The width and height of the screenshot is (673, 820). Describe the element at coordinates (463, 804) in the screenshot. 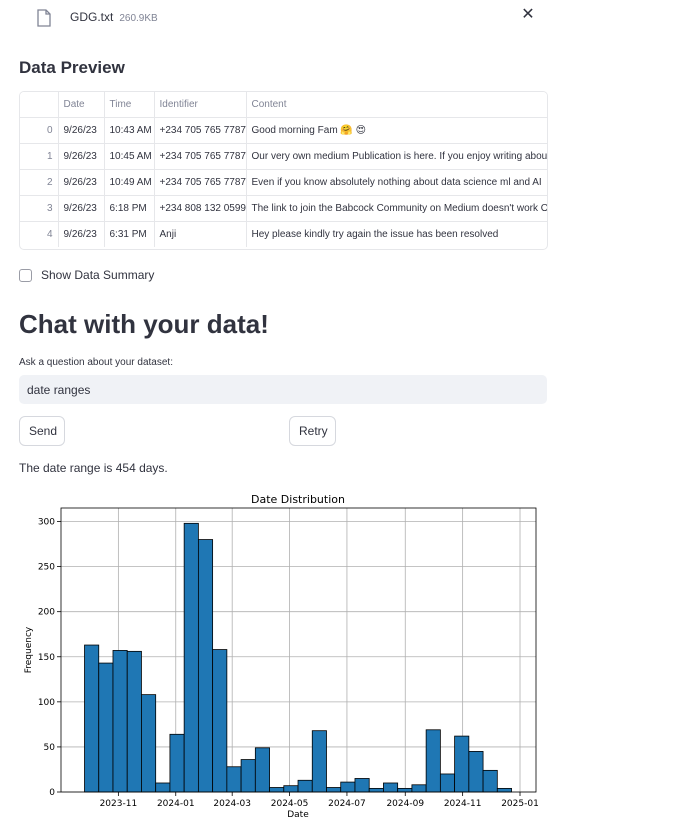

I see `x-tick-label: 2024-11` at that location.